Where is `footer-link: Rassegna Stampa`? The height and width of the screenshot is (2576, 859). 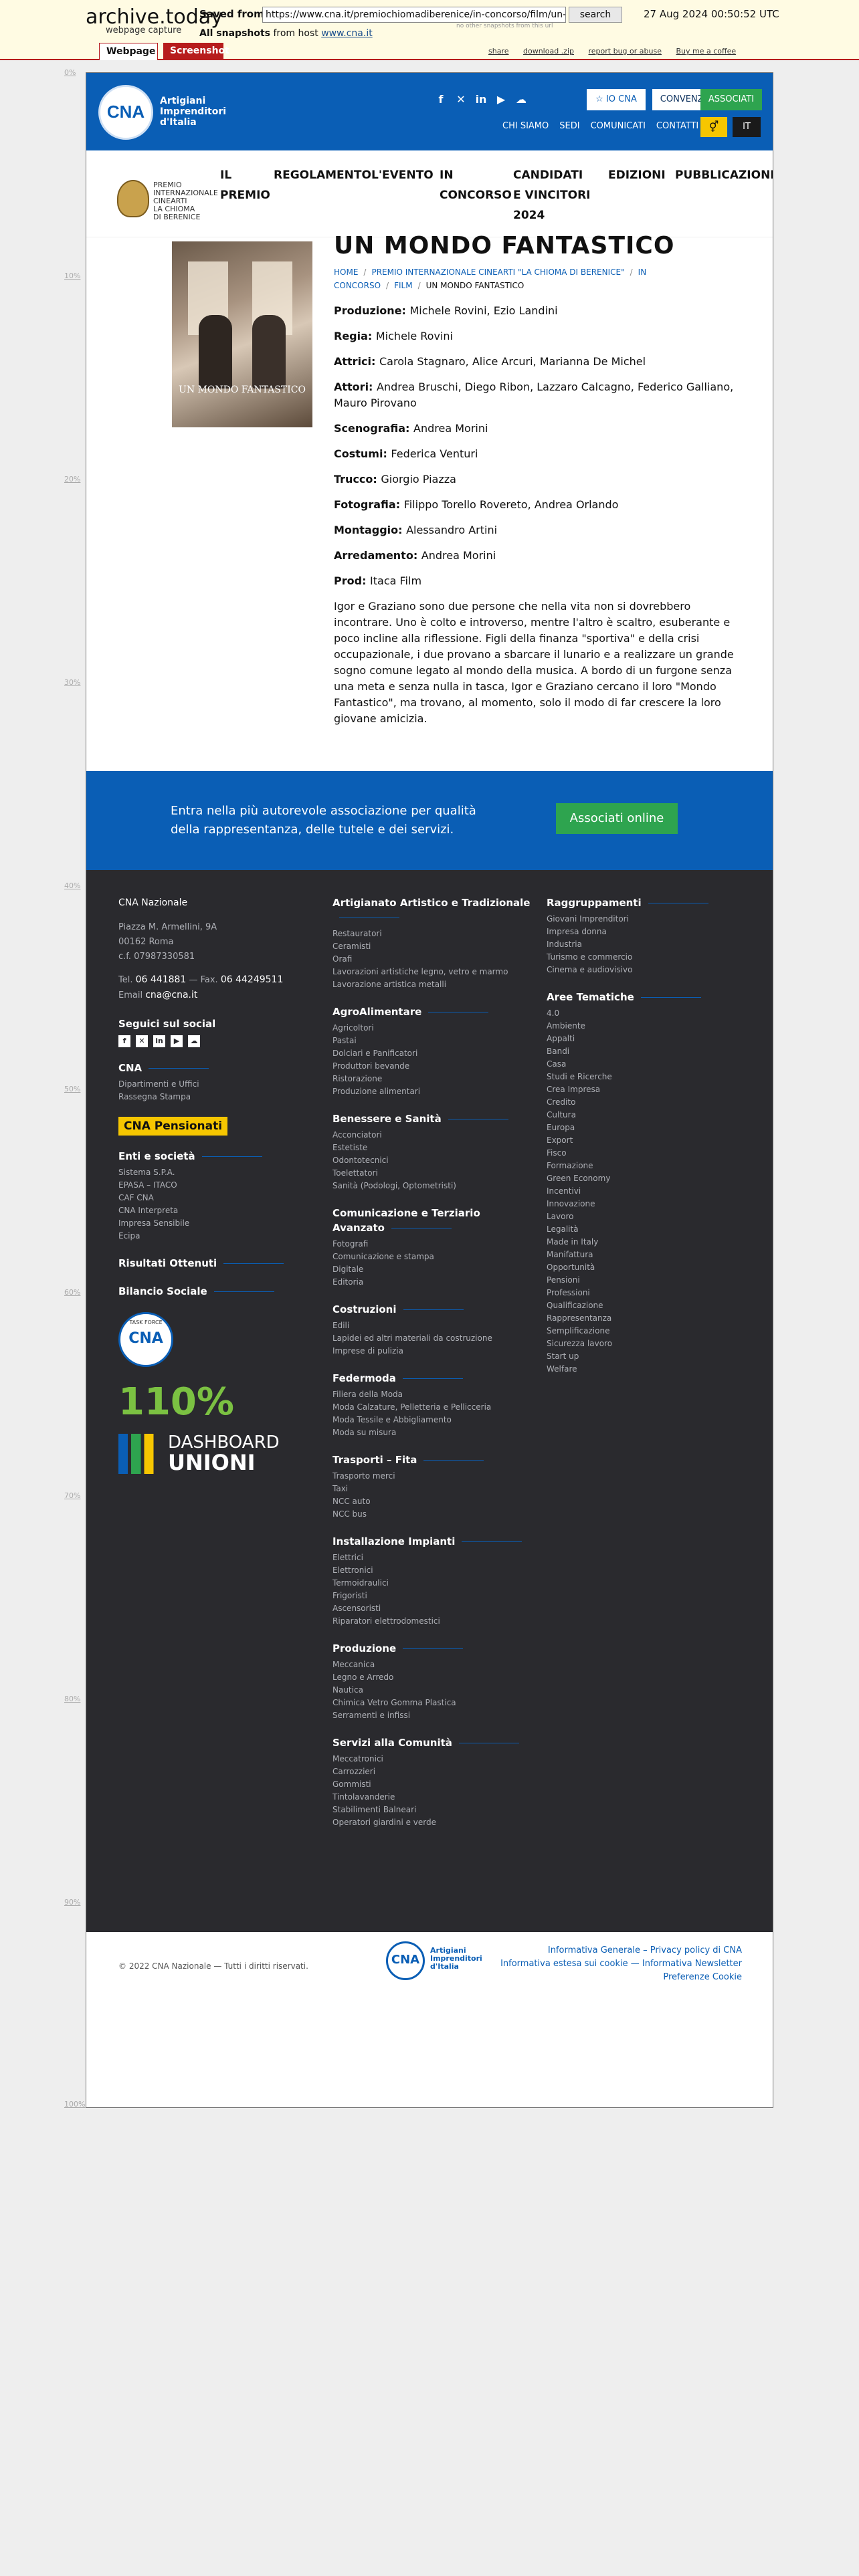
footer-link: Rassegna Stampa is located at coordinates (212, 1097).